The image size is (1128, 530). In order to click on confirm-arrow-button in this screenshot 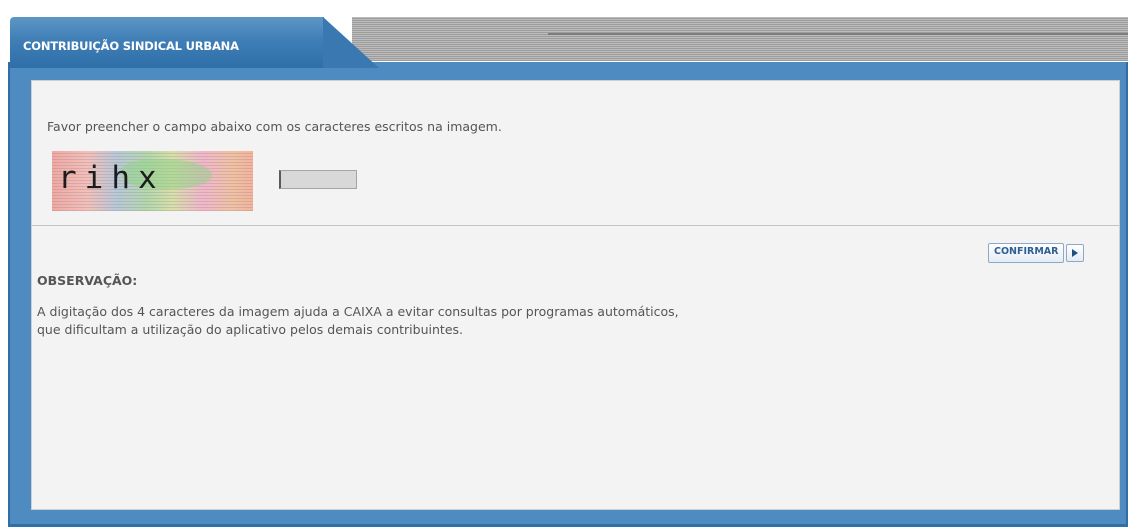, I will do `click(1075, 253)`.